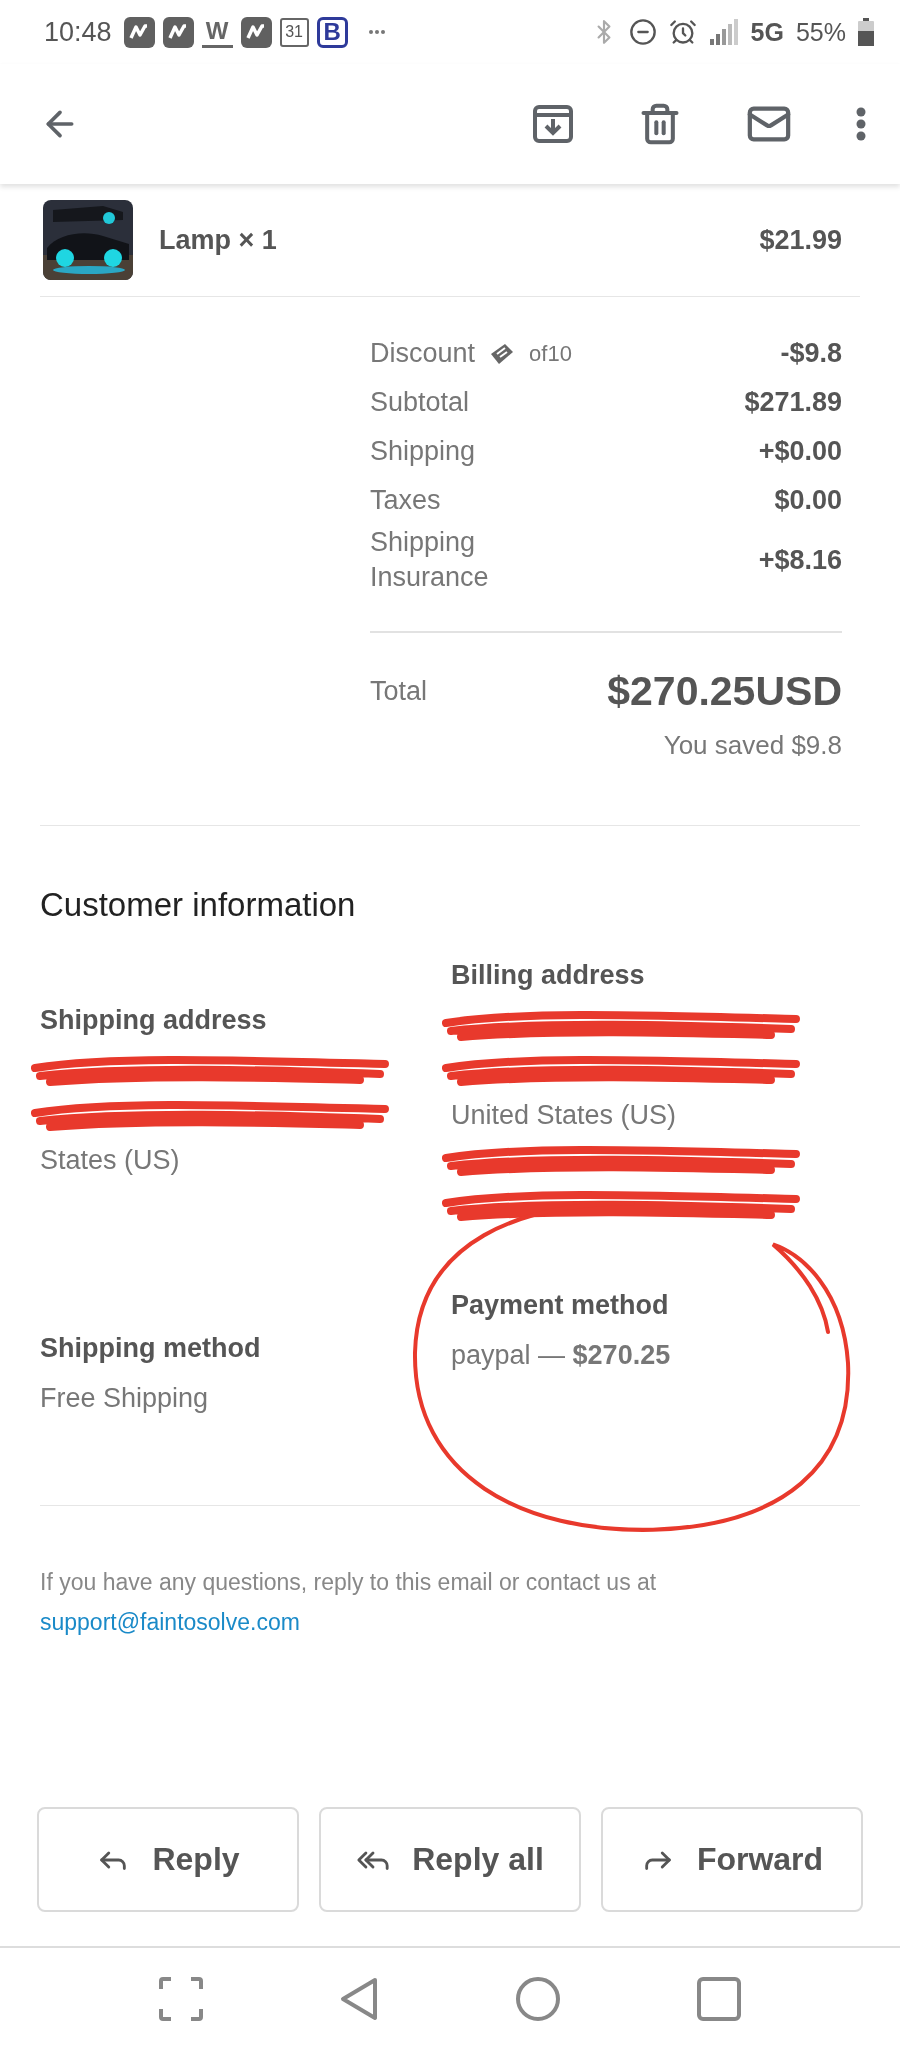 This screenshot has height=2050, width=900. Describe the element at coordinates (642, 32) in the screenshot. I see `do-not-disturb-icon` at that location.